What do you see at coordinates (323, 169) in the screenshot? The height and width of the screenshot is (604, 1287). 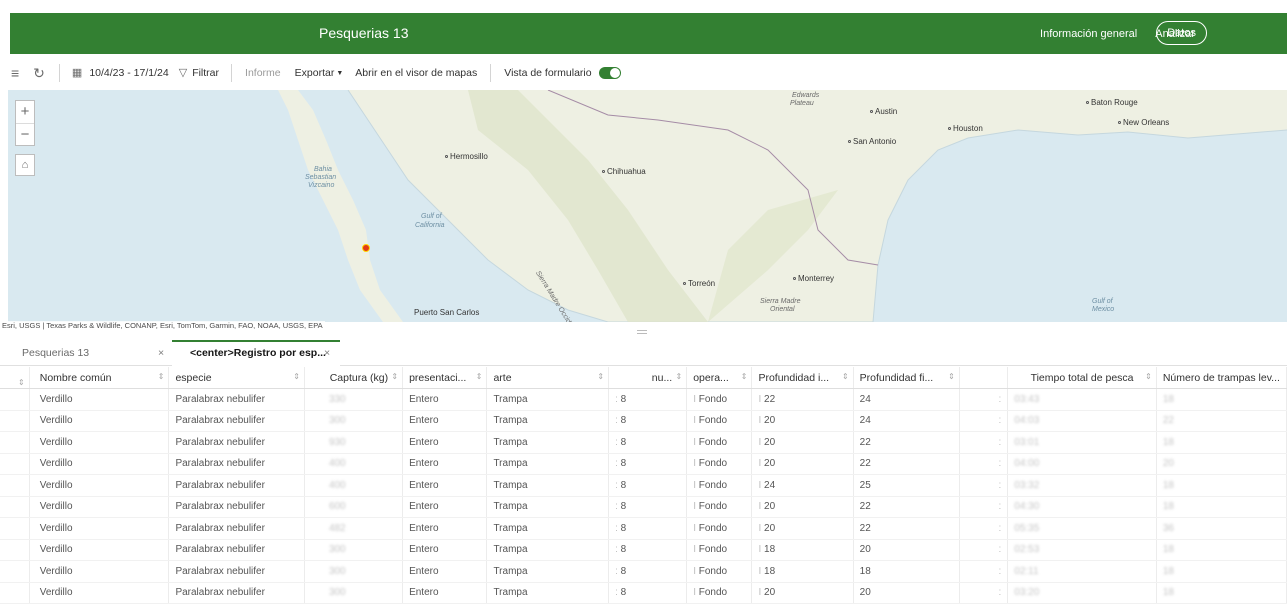 I see `map-label-bahia-1: Bahia` at bounding box center [323, 169].